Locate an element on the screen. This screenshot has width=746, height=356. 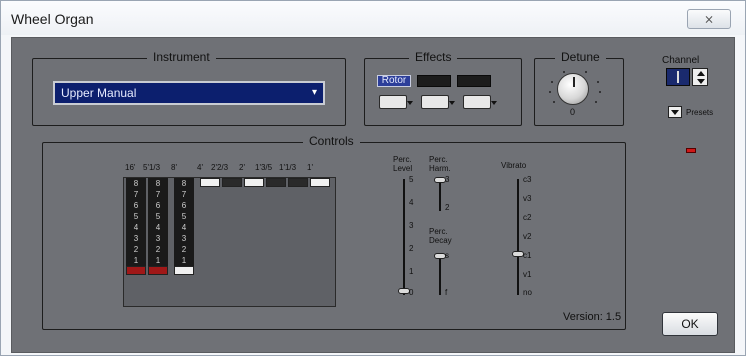
ok-button: OK is located at coordinates (690, 324).